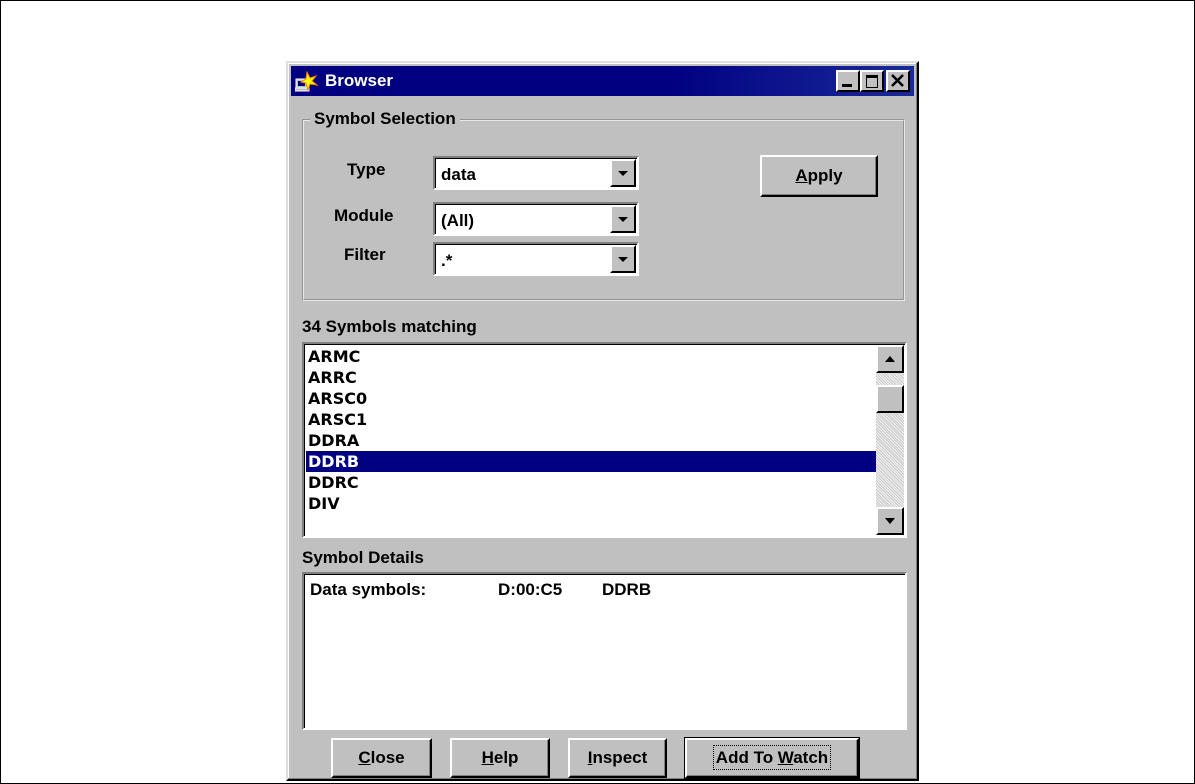 Image resolution: width=1195 pixels, height=784 pixels. Describe the element at coordinates (364, 215) in the screenshot. I see `module-label: Module` at that location.